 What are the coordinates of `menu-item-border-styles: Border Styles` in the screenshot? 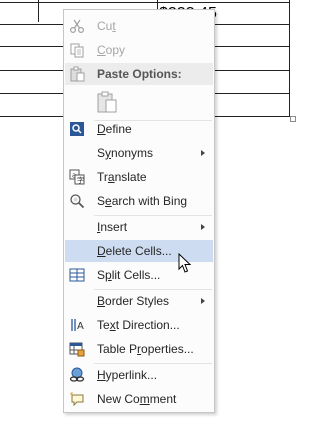 It's located at (139, 301).